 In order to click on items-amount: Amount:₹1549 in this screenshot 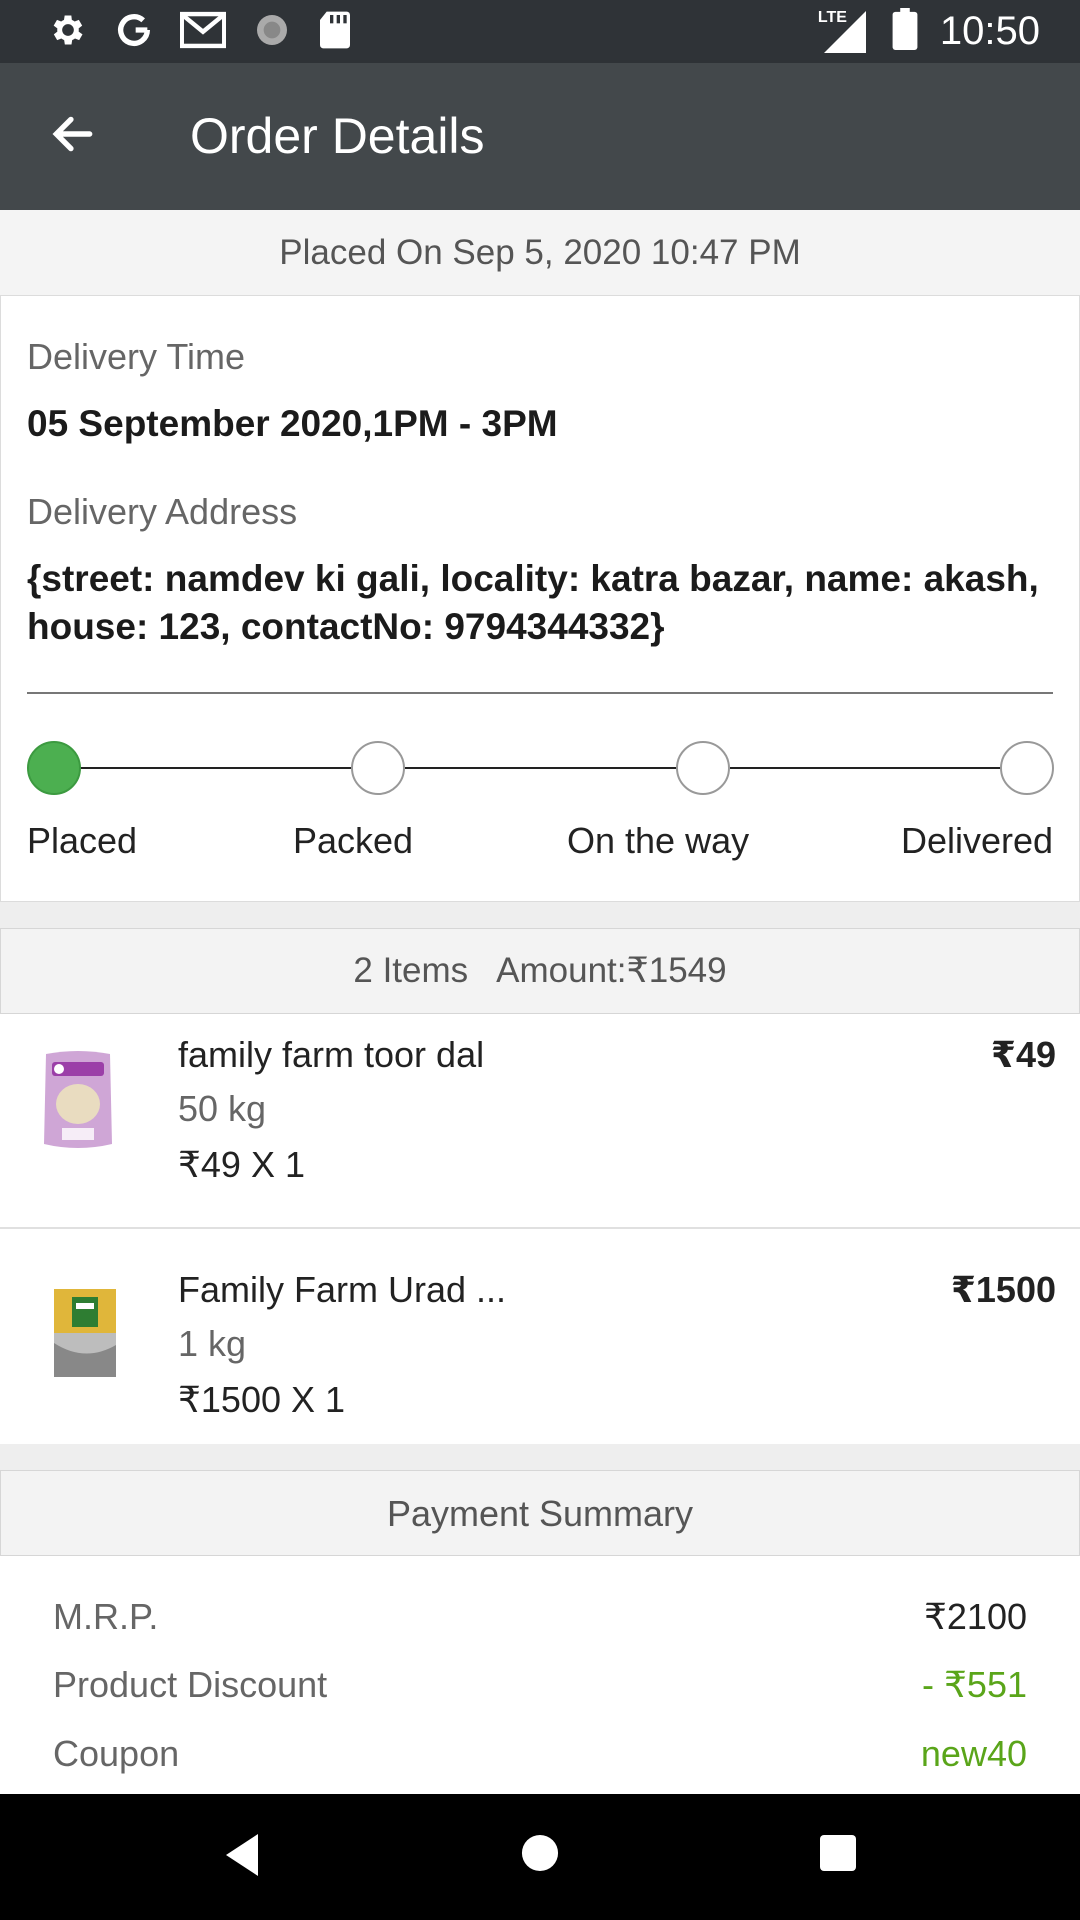, I will do `click(611, 970)`.